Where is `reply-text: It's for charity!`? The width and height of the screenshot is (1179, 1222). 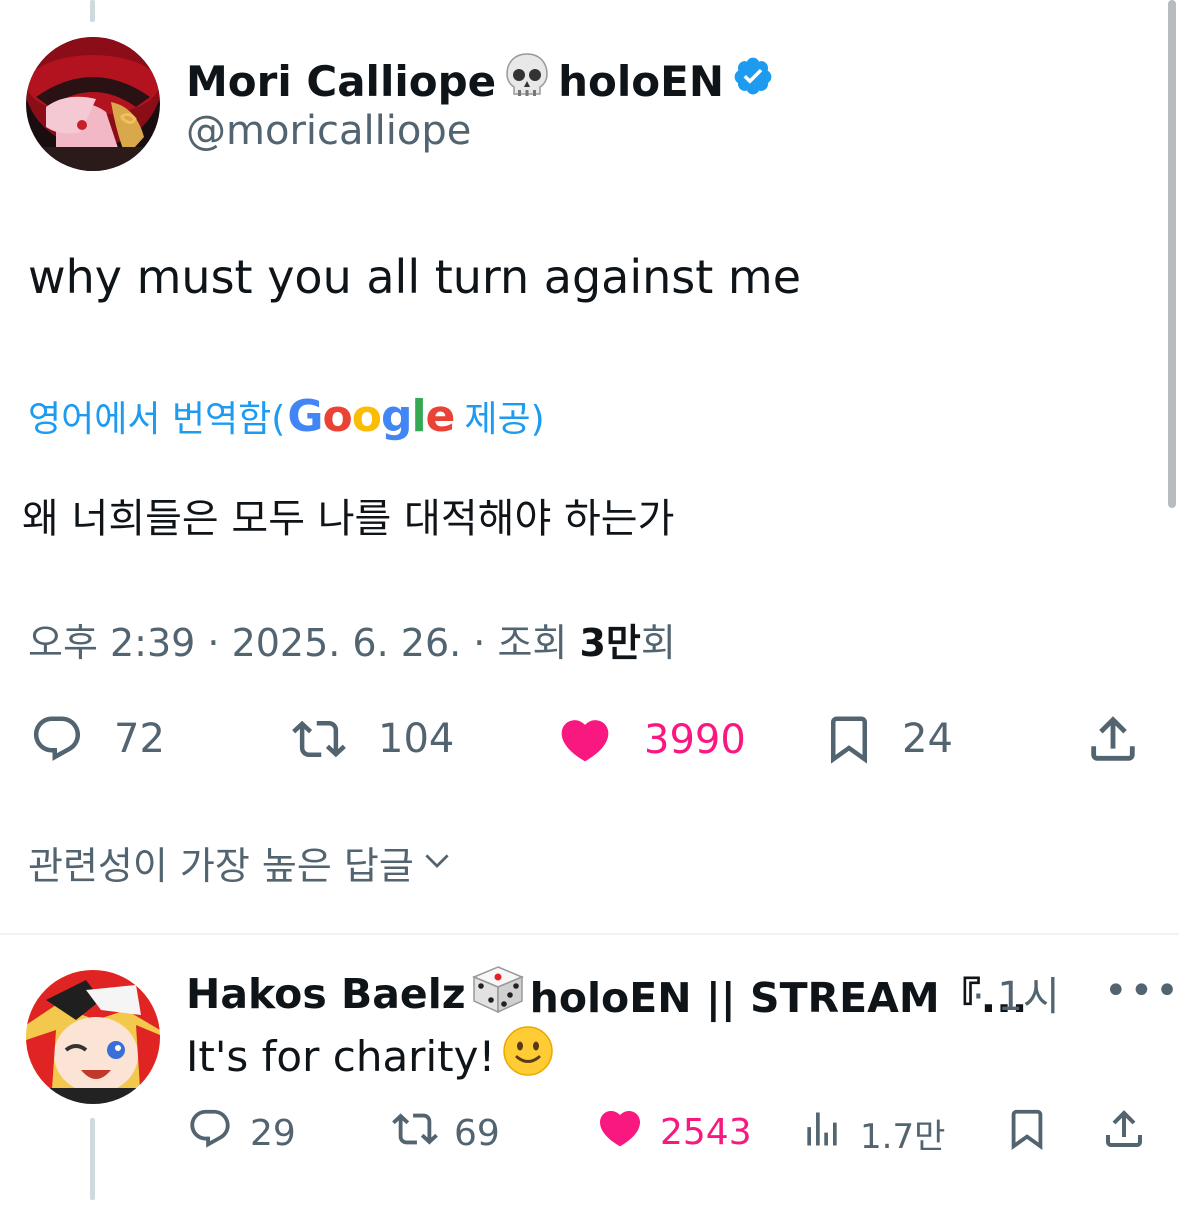 reply-text: It's for charity! is located at coordinates (370, 1056).